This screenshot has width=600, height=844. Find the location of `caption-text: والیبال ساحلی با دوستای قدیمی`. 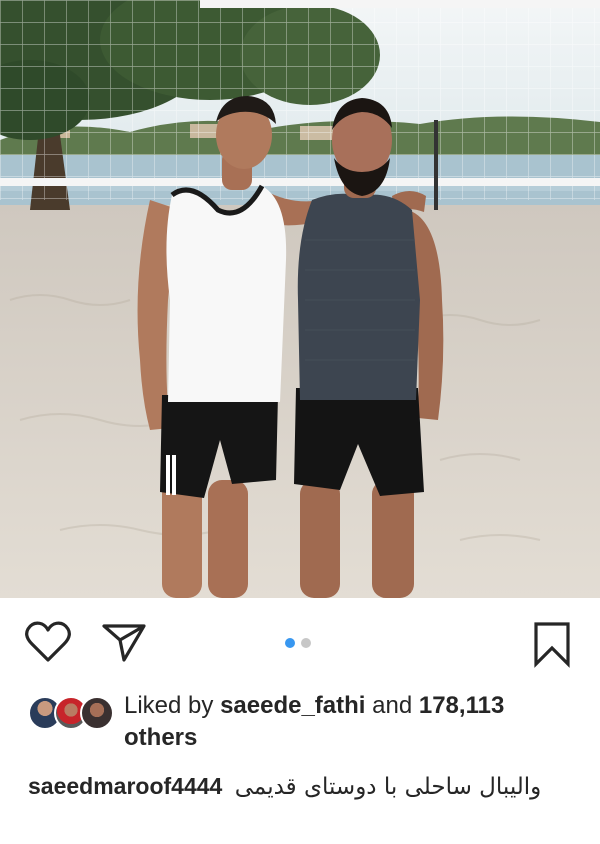

caption-text: والیبال ساحلی با دوستای قدیمی is located at coordinates (388, 787).